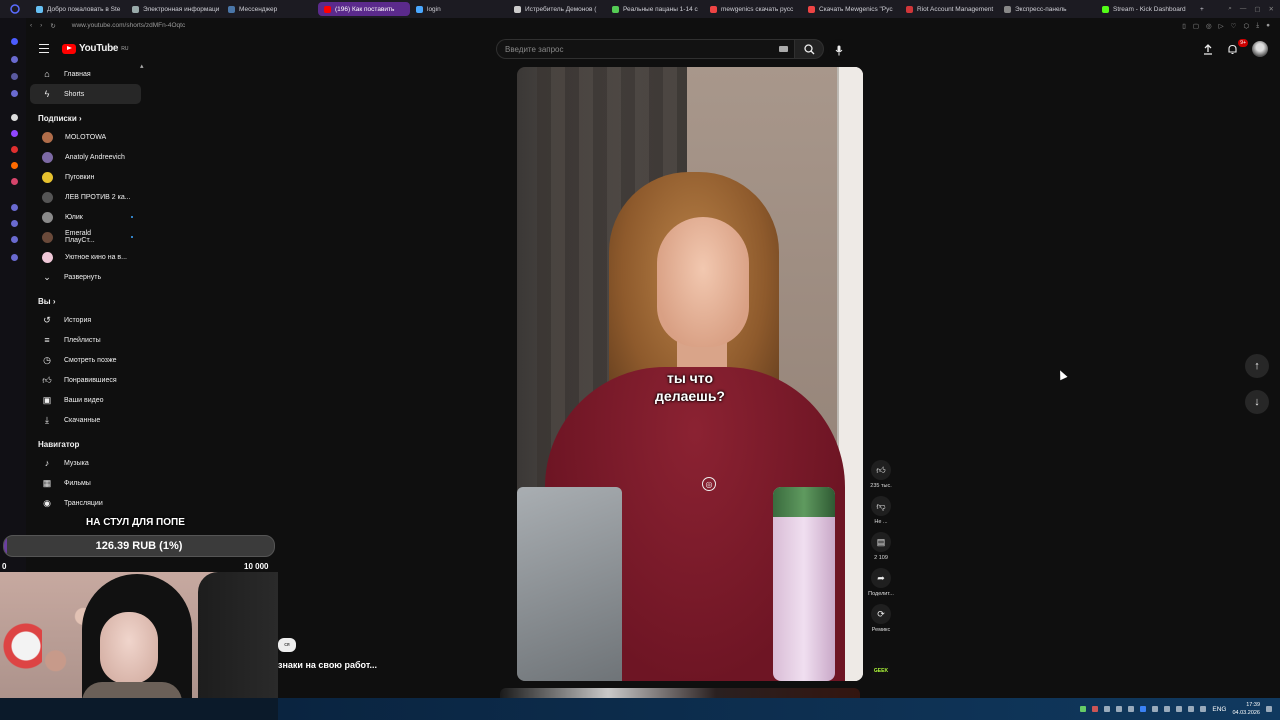  I want to click on dislike-button: 👎︎, so click(881, 506).